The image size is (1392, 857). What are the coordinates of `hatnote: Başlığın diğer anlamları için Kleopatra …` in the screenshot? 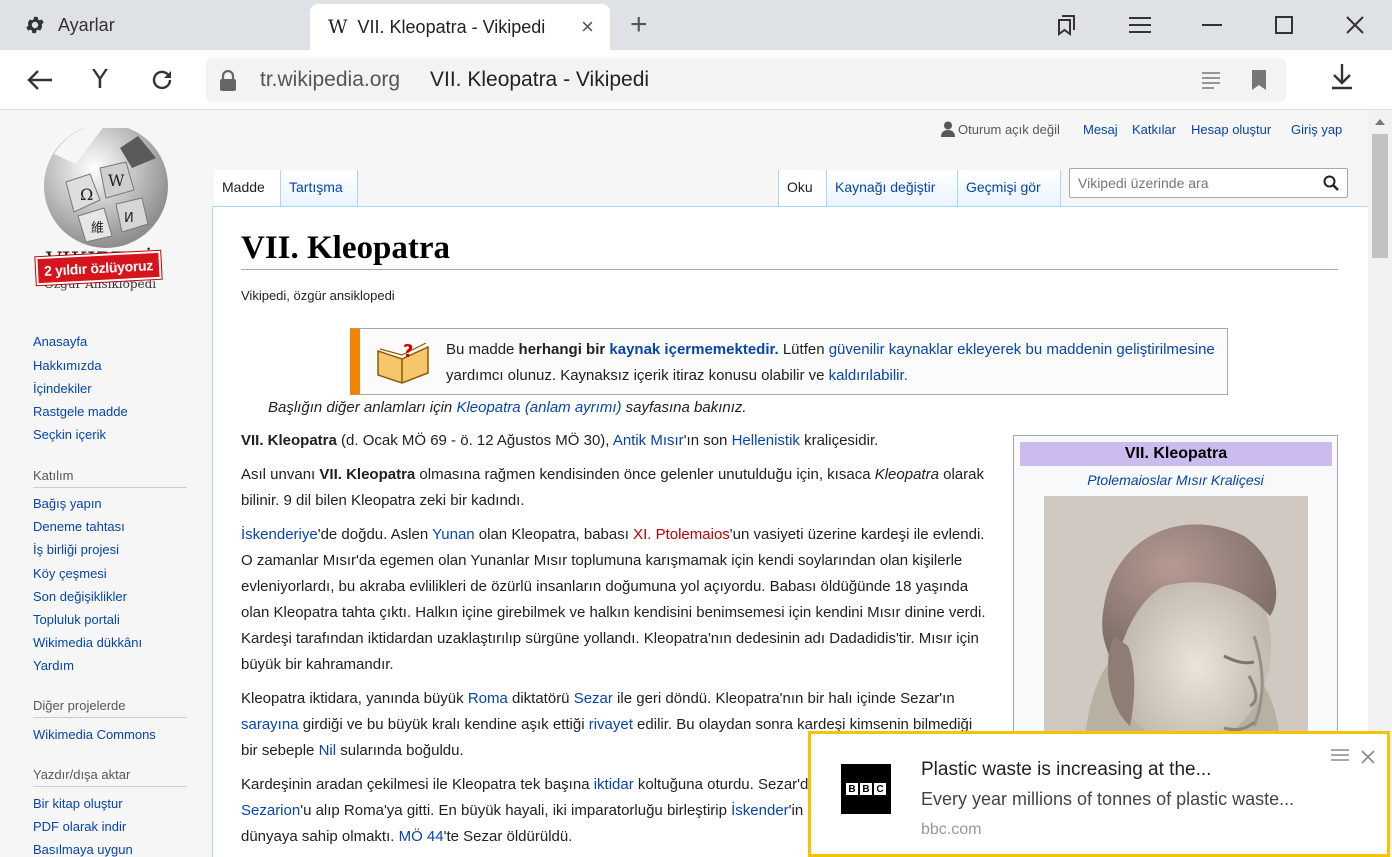 It's located at (507, 407).